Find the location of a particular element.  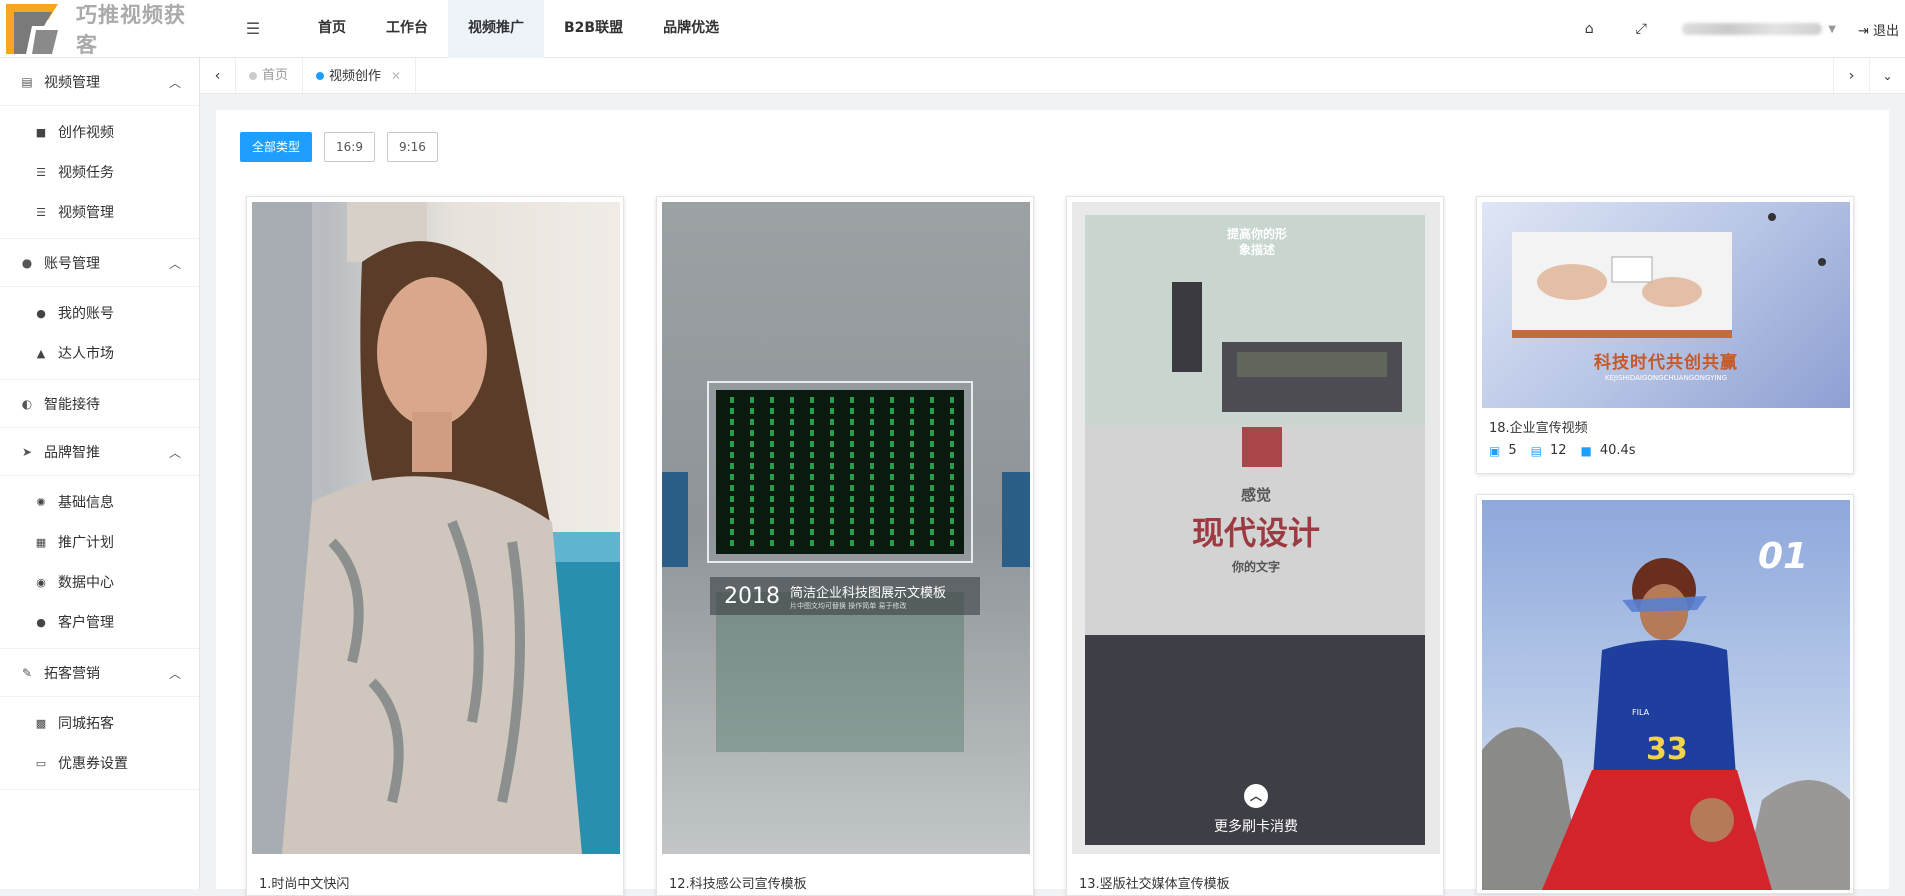

tab-label: 首页 is located at coordinates (275, 75).